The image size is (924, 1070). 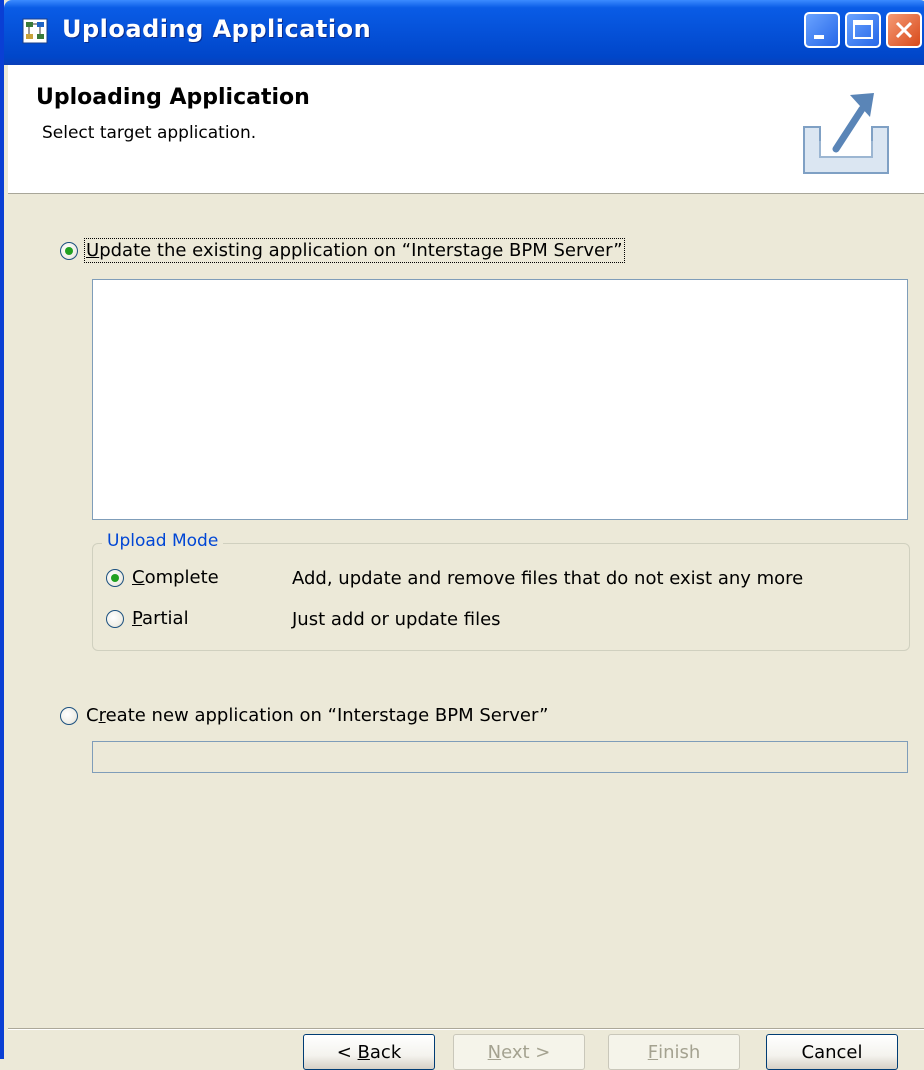 What do you see at coordinates (674, 1052) in the screenshot?
I see `finish-button: Finish` at bounding box center [674, 1052].